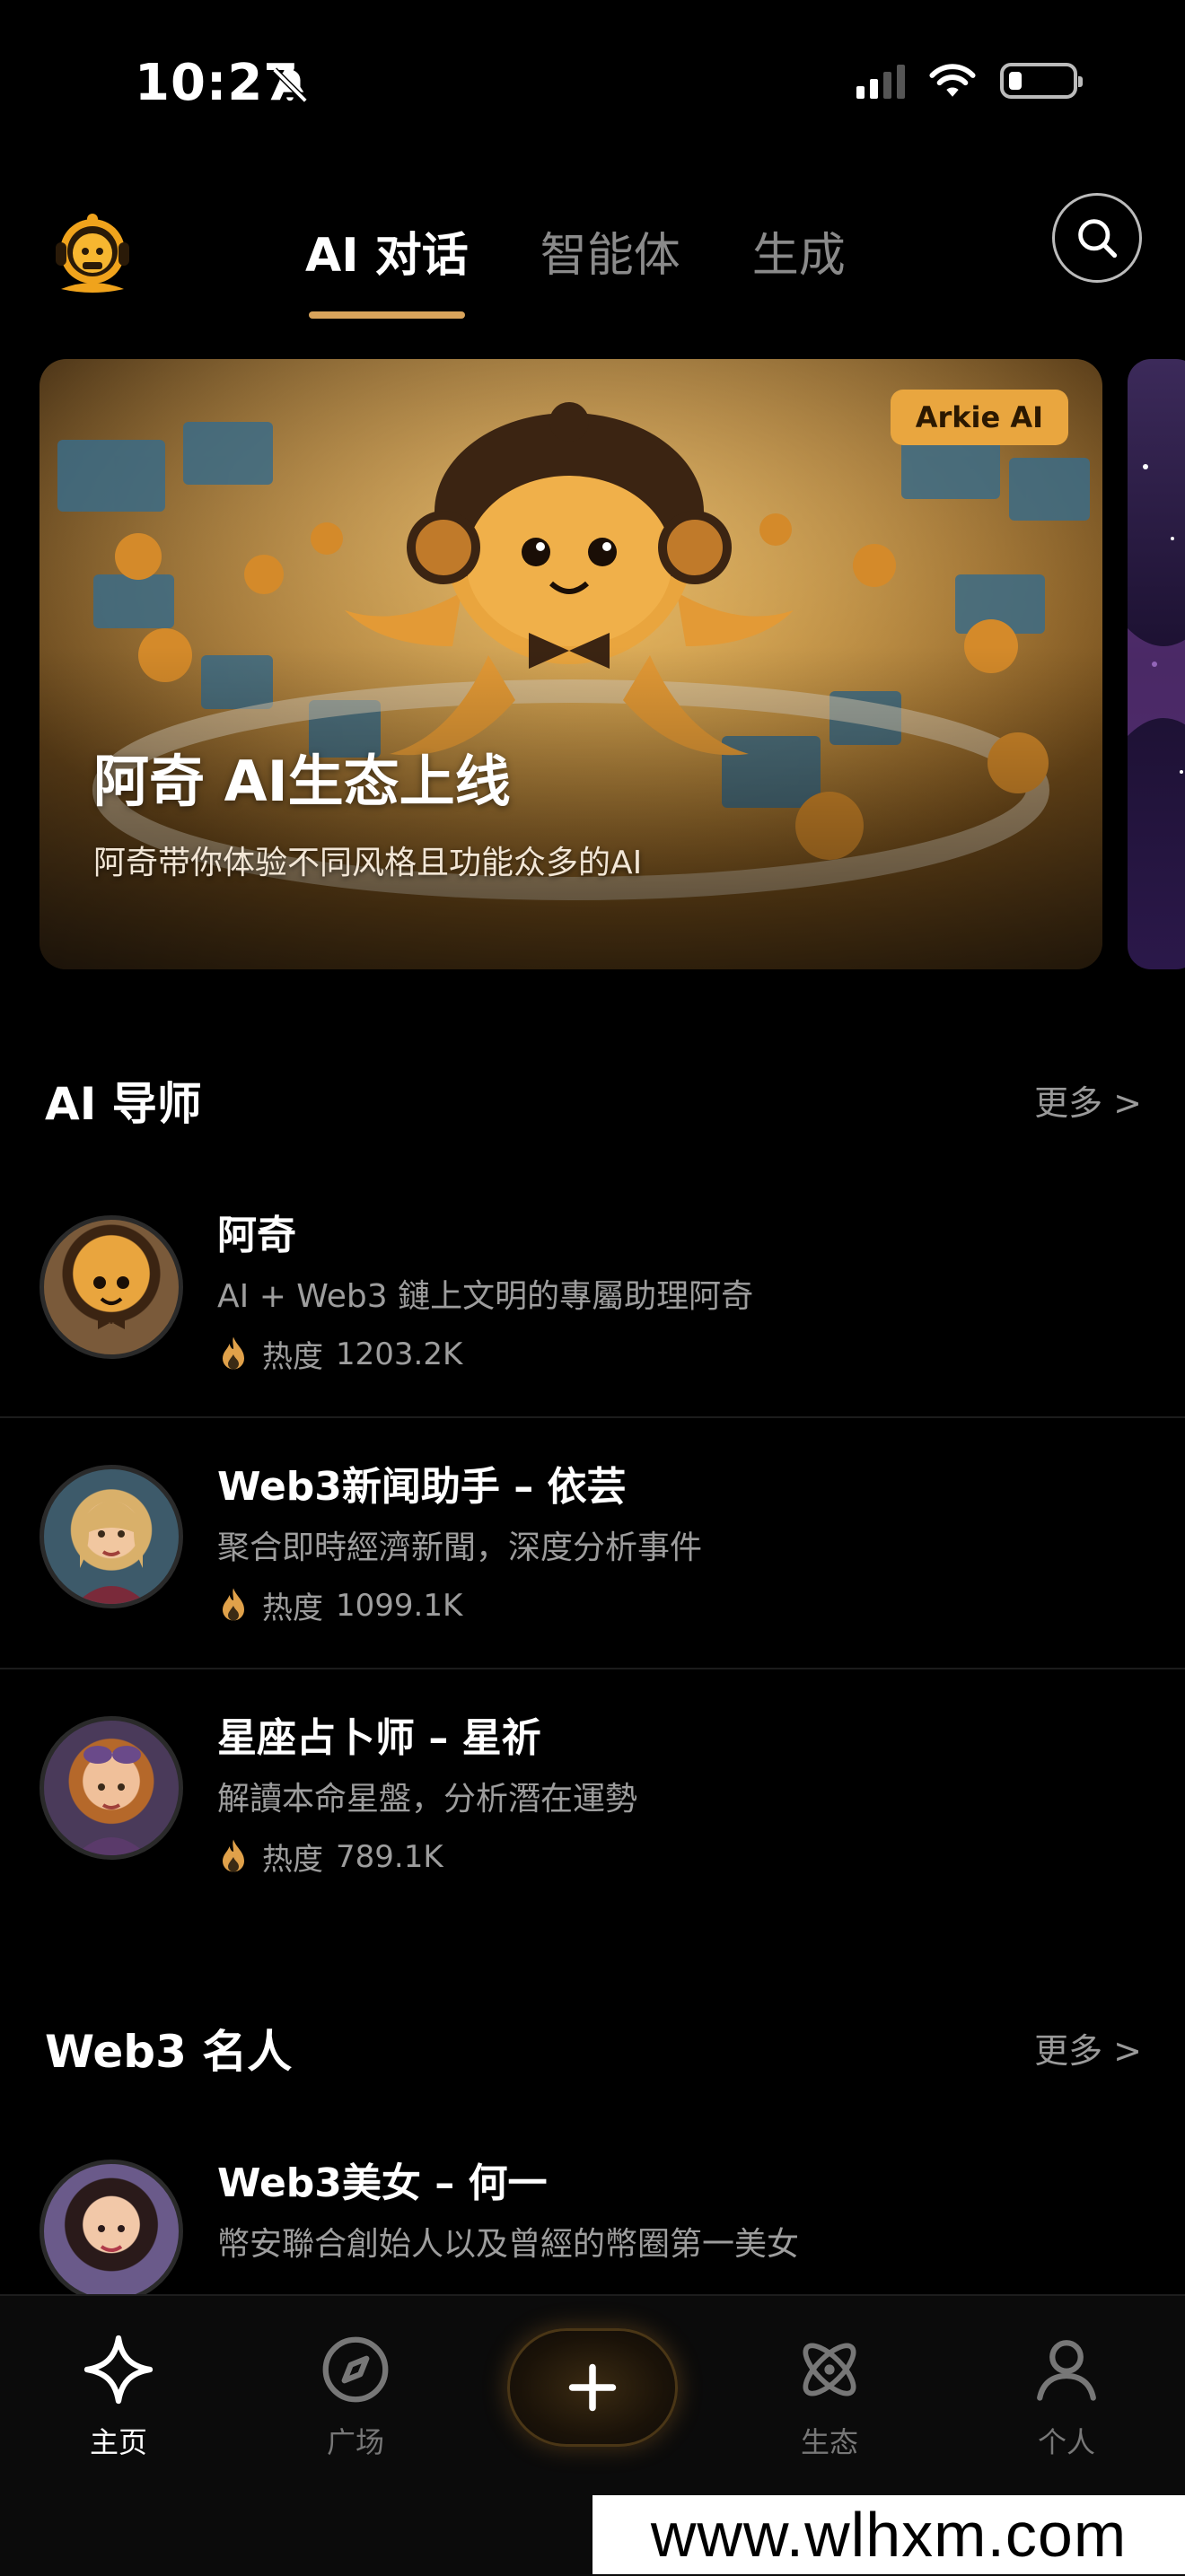 This screenshot has height=2576, width=1185. I want to click on banner-subtitle: 阿奇带你体验不同风格且功能众多的AI, so click(368, 863).